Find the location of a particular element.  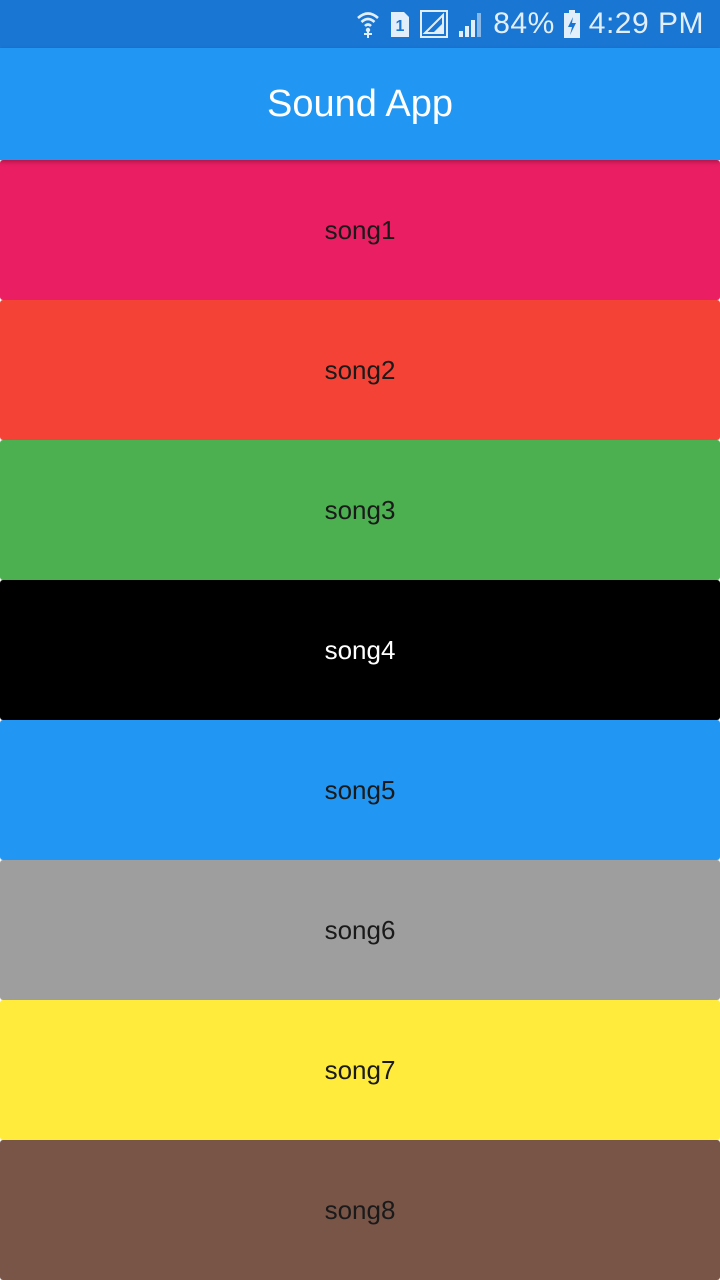

song-button-2: song2 is located at coordinates (360, 370).